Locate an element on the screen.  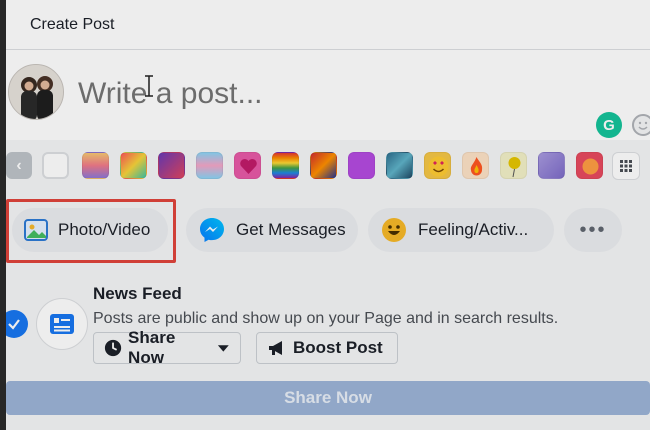
background-swatch-solid-purple is located at coordinates (361, 165).